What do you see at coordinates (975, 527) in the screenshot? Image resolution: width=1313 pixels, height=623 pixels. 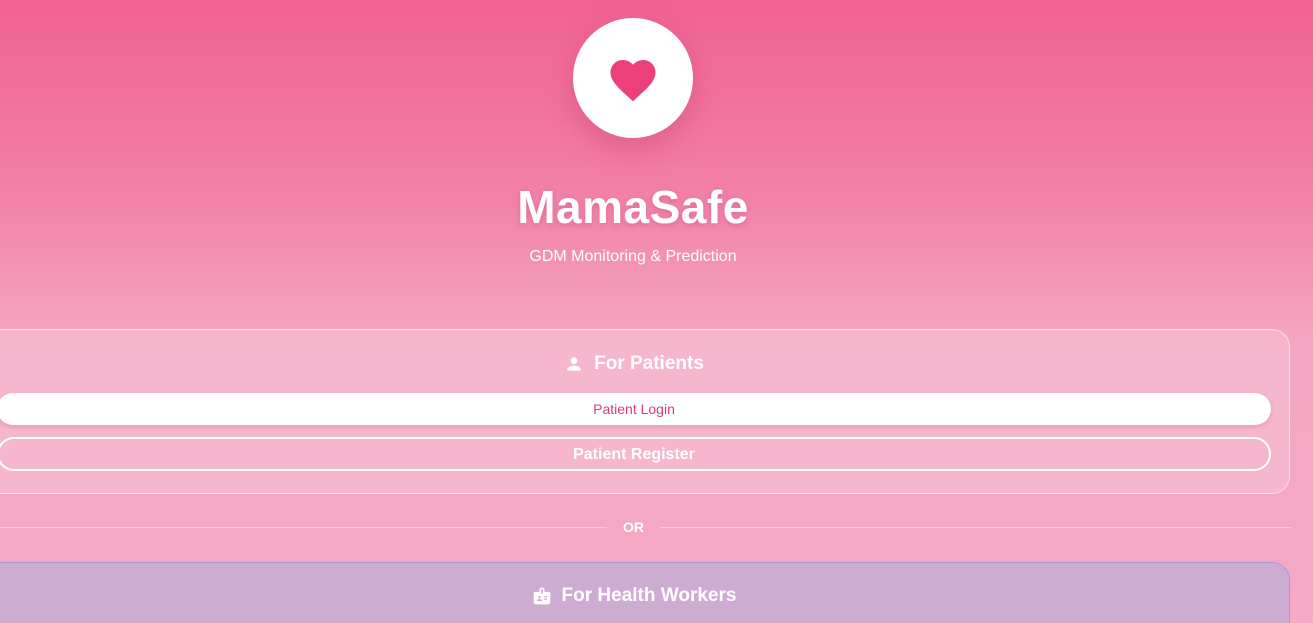 I see `divider-line-right` at bounding box center [975, 527].